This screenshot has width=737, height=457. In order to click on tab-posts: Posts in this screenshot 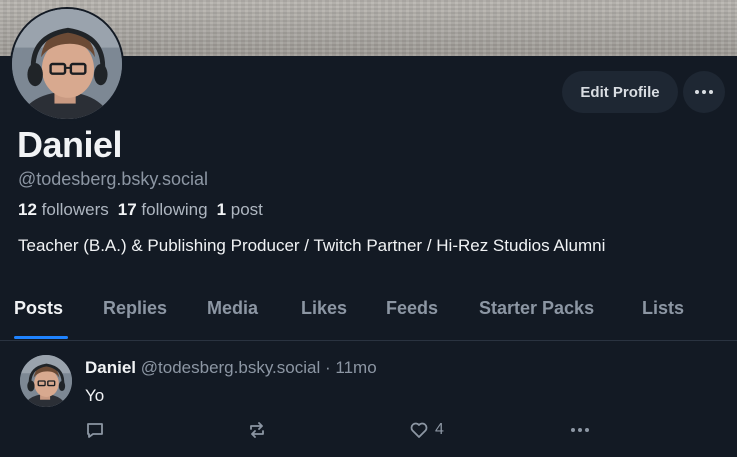, I will do `click(38, 308)`.